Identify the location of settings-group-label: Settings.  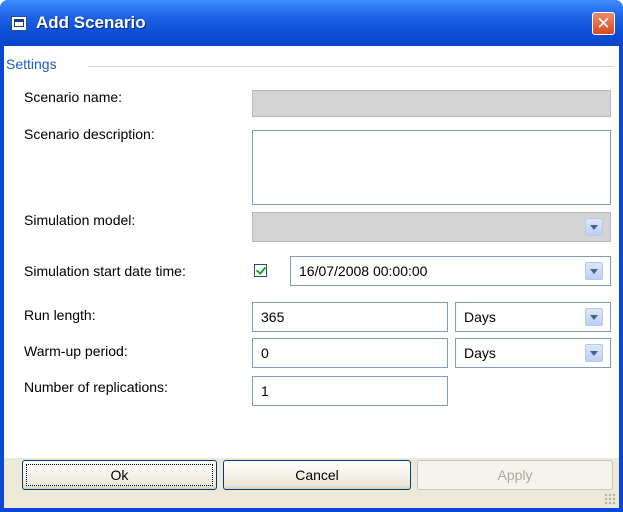
(31, 64).